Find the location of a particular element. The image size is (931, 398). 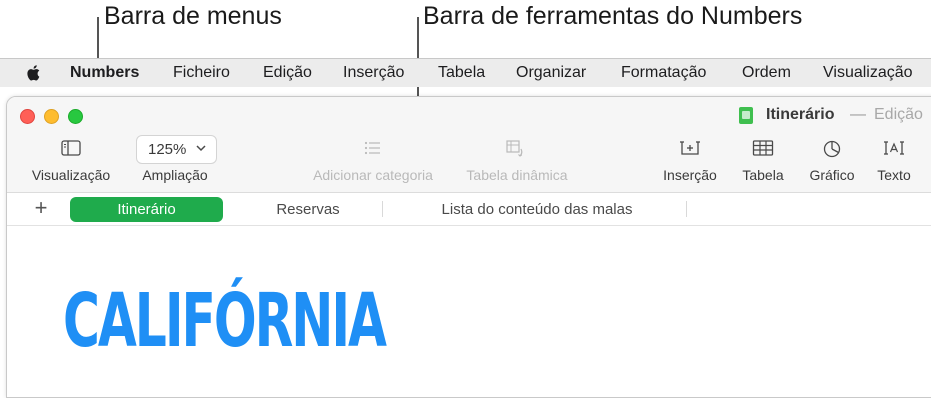

callout-line-menu-bar is located at coordinates (98, 37).